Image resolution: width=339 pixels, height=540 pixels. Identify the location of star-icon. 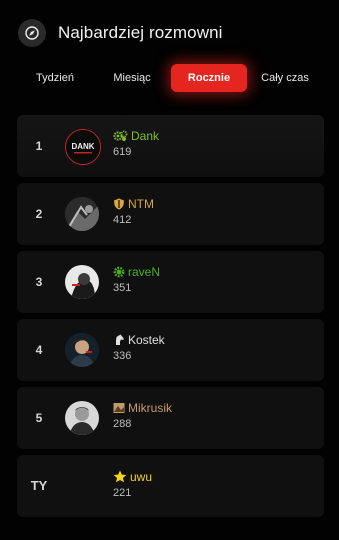
(120, 476).